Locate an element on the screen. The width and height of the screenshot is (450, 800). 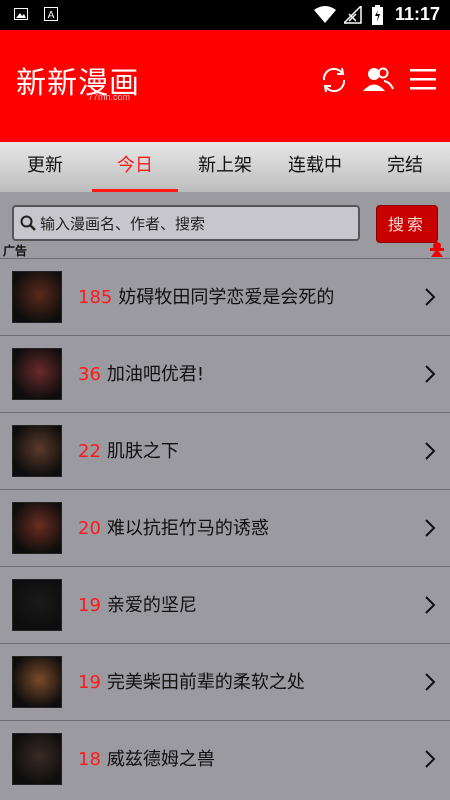
list-item: 19 完美柴田前辈的柔软之处 is located at coordinates (225, 681).